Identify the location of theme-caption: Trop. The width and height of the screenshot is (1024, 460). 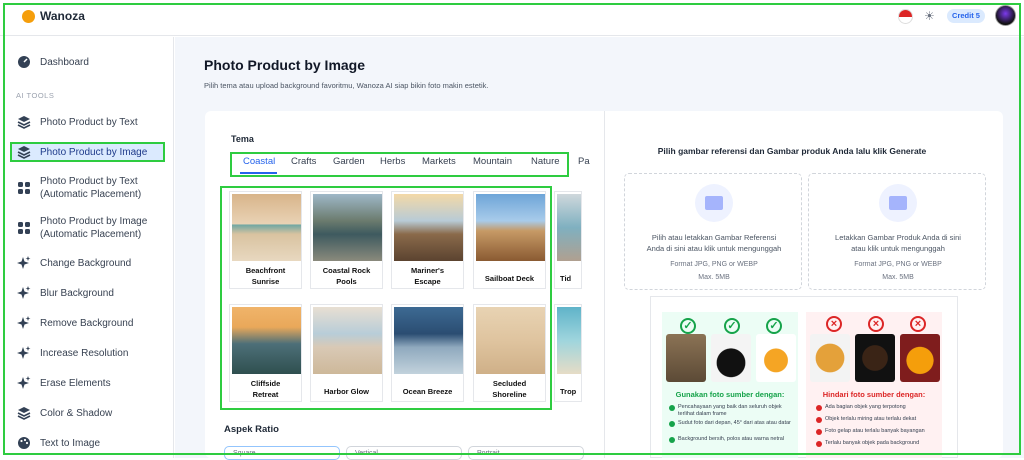
(568, 391).